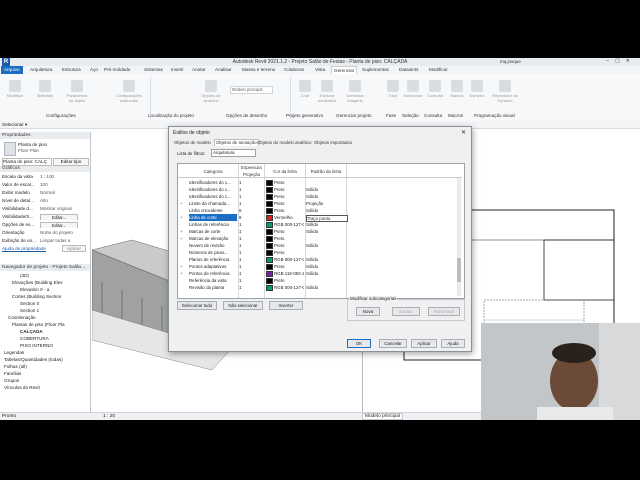 The image size is (640, 480). Describe the element at coordinates (319, 252) in the screenshot. I see `table-row: Números de pisos... 1 Preto` at that location.